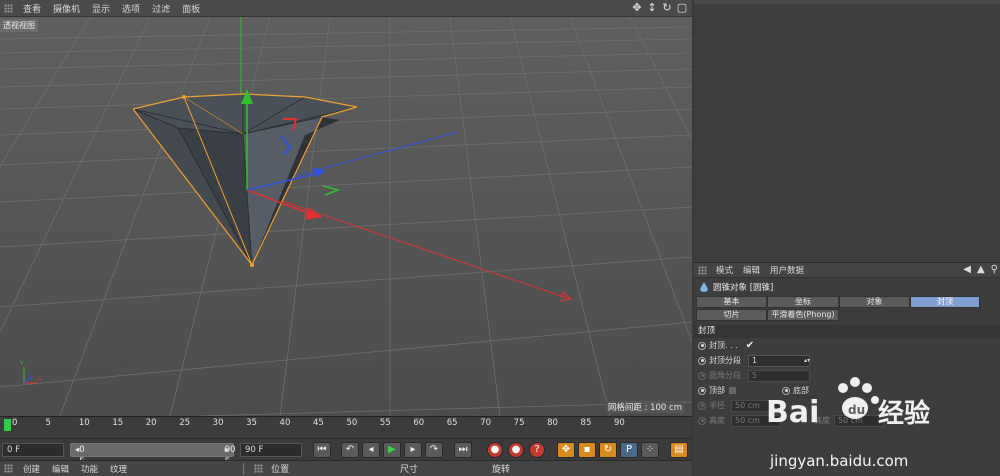 The width and height of the screenshot is (1000, 476). I want to click on svg-text: X, so click(40, 379).